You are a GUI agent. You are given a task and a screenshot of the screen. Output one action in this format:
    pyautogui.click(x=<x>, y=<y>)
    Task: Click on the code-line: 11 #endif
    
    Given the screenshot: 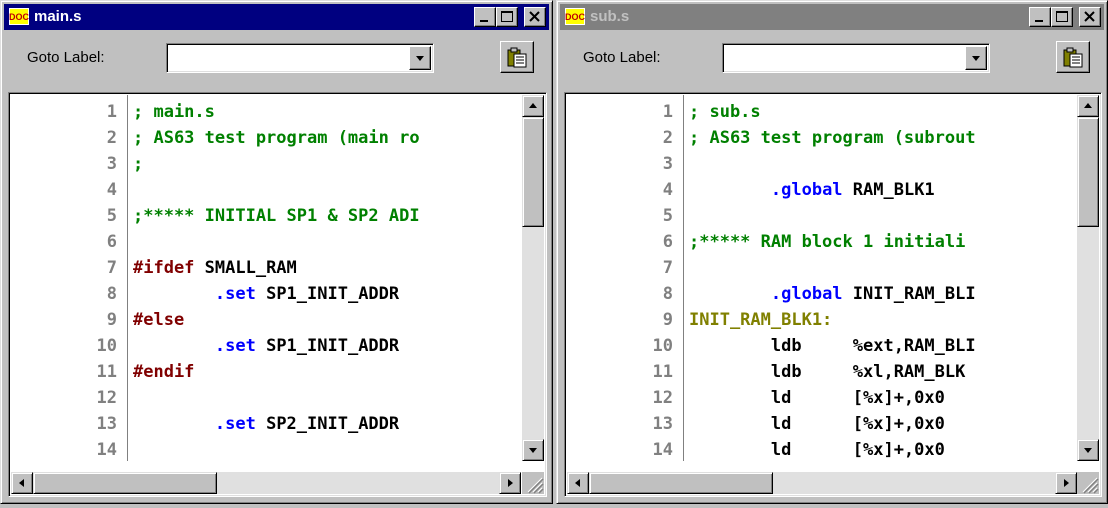 What is the action you would take?
    pyautogui.click(x=266, y=372)
    